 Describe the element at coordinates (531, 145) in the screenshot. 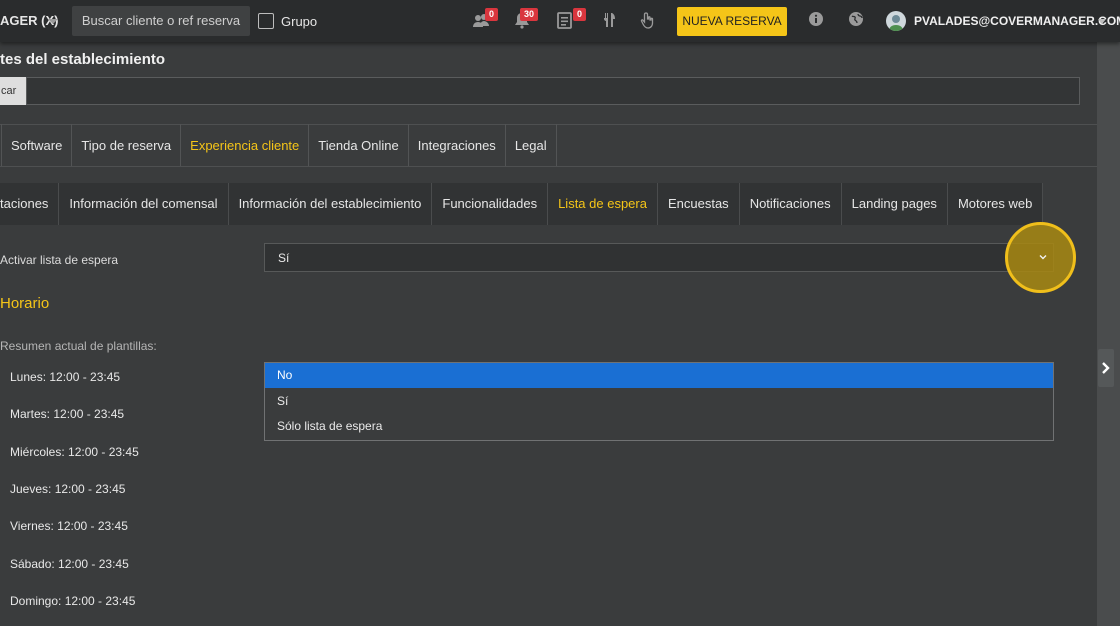

I see `tab-legal: Legal` at that location.